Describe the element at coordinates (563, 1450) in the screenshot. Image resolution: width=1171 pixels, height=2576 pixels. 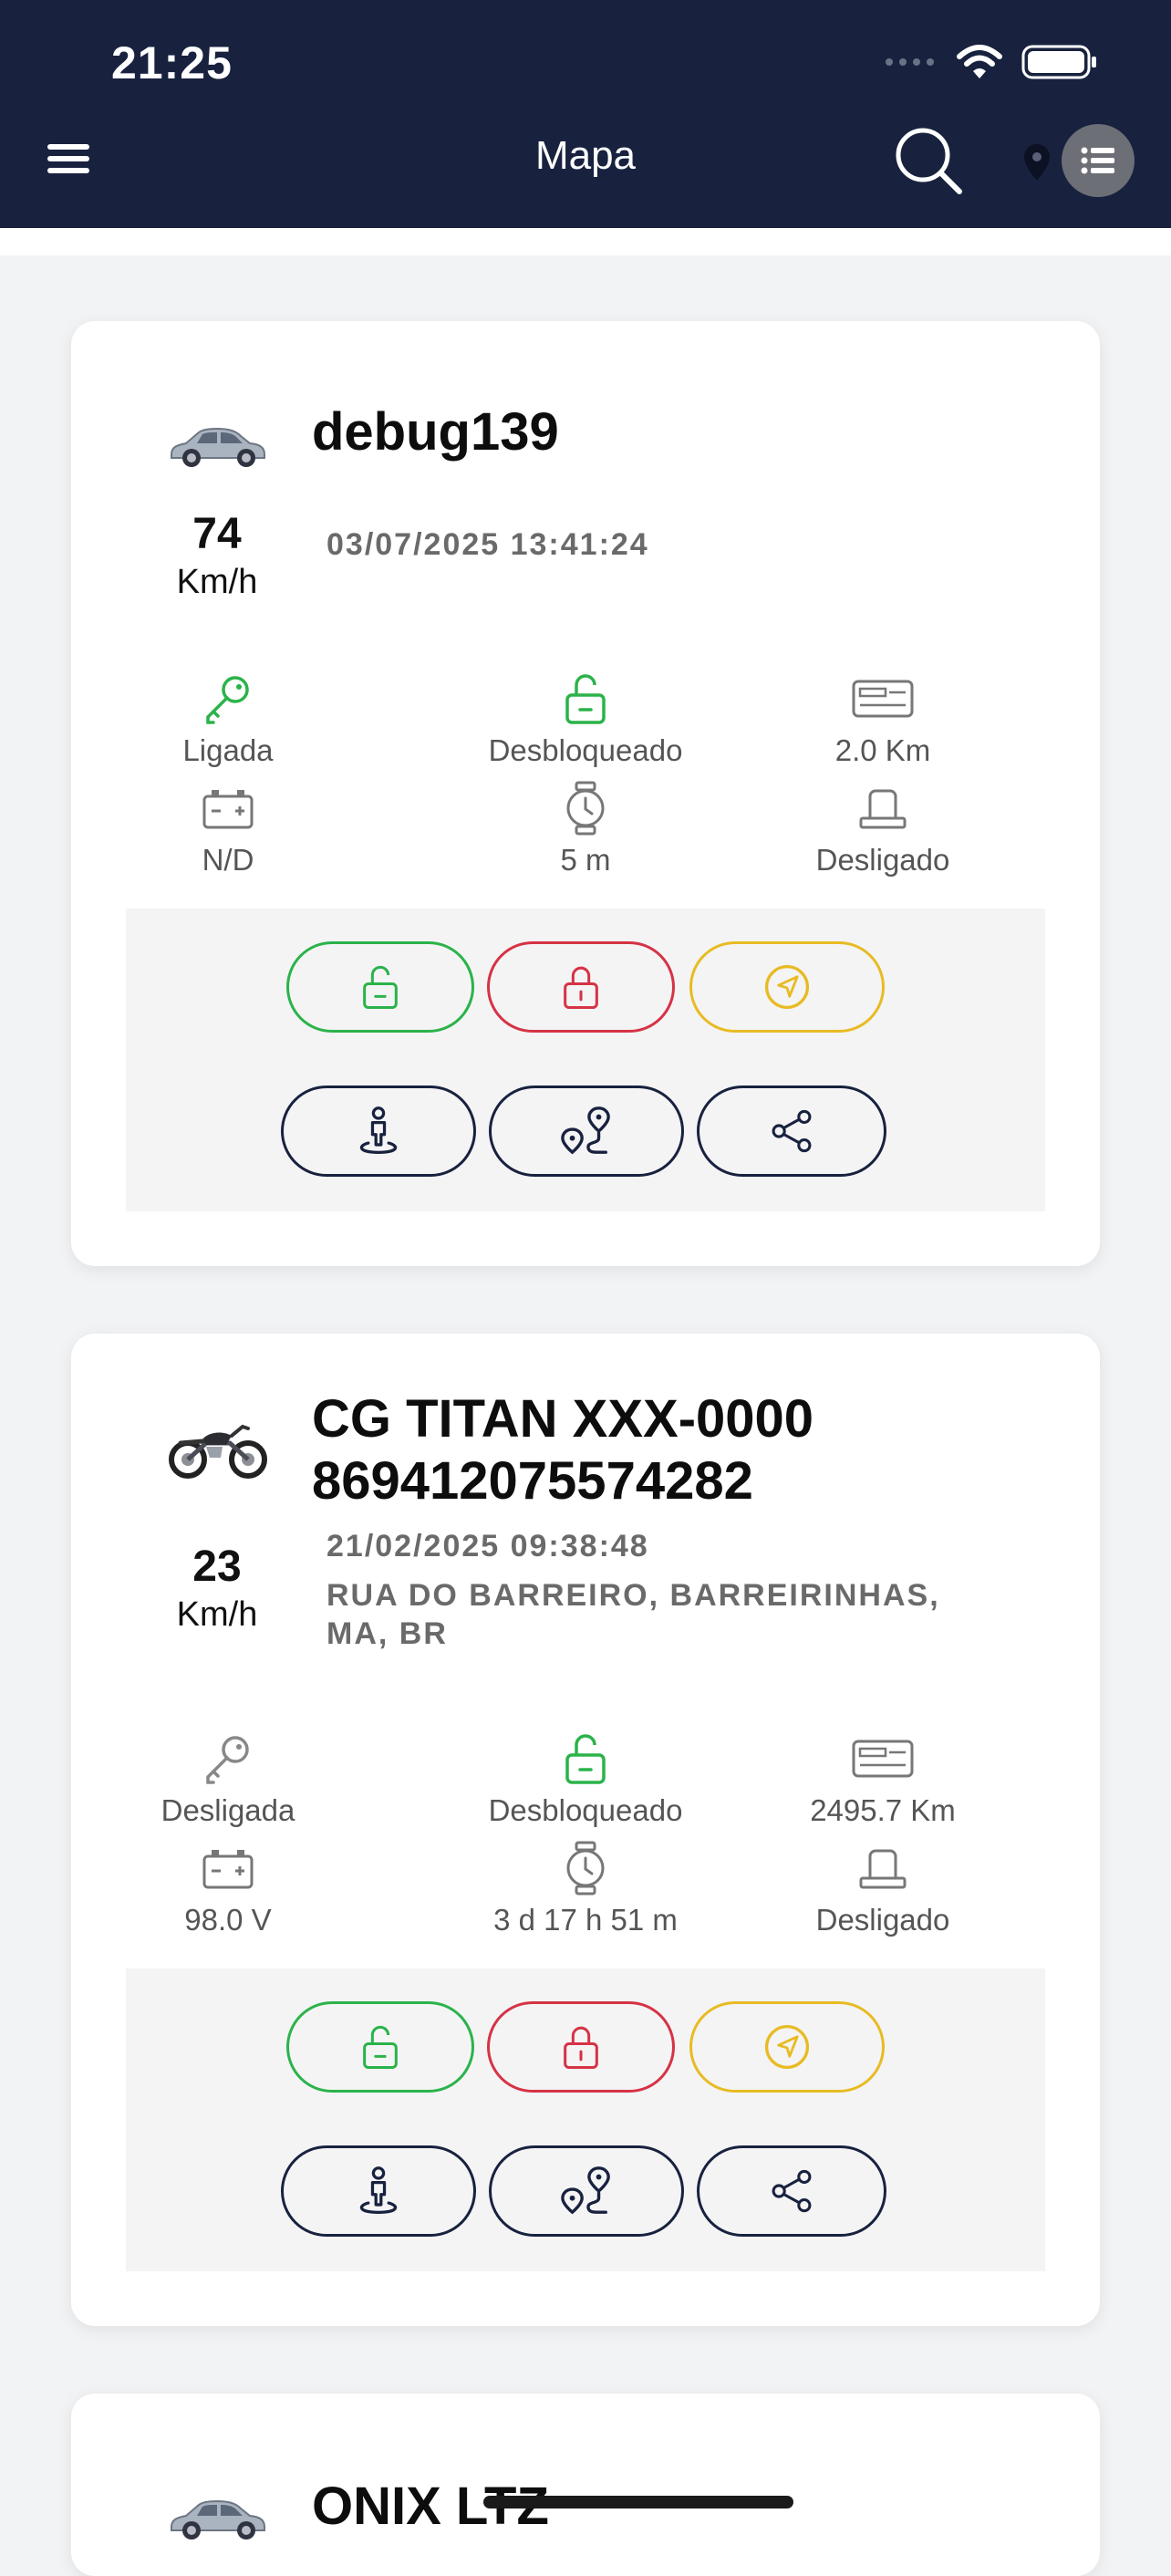
I see `vehicle-name: CG TITAN XXX-0000 869412075574282` at that location.